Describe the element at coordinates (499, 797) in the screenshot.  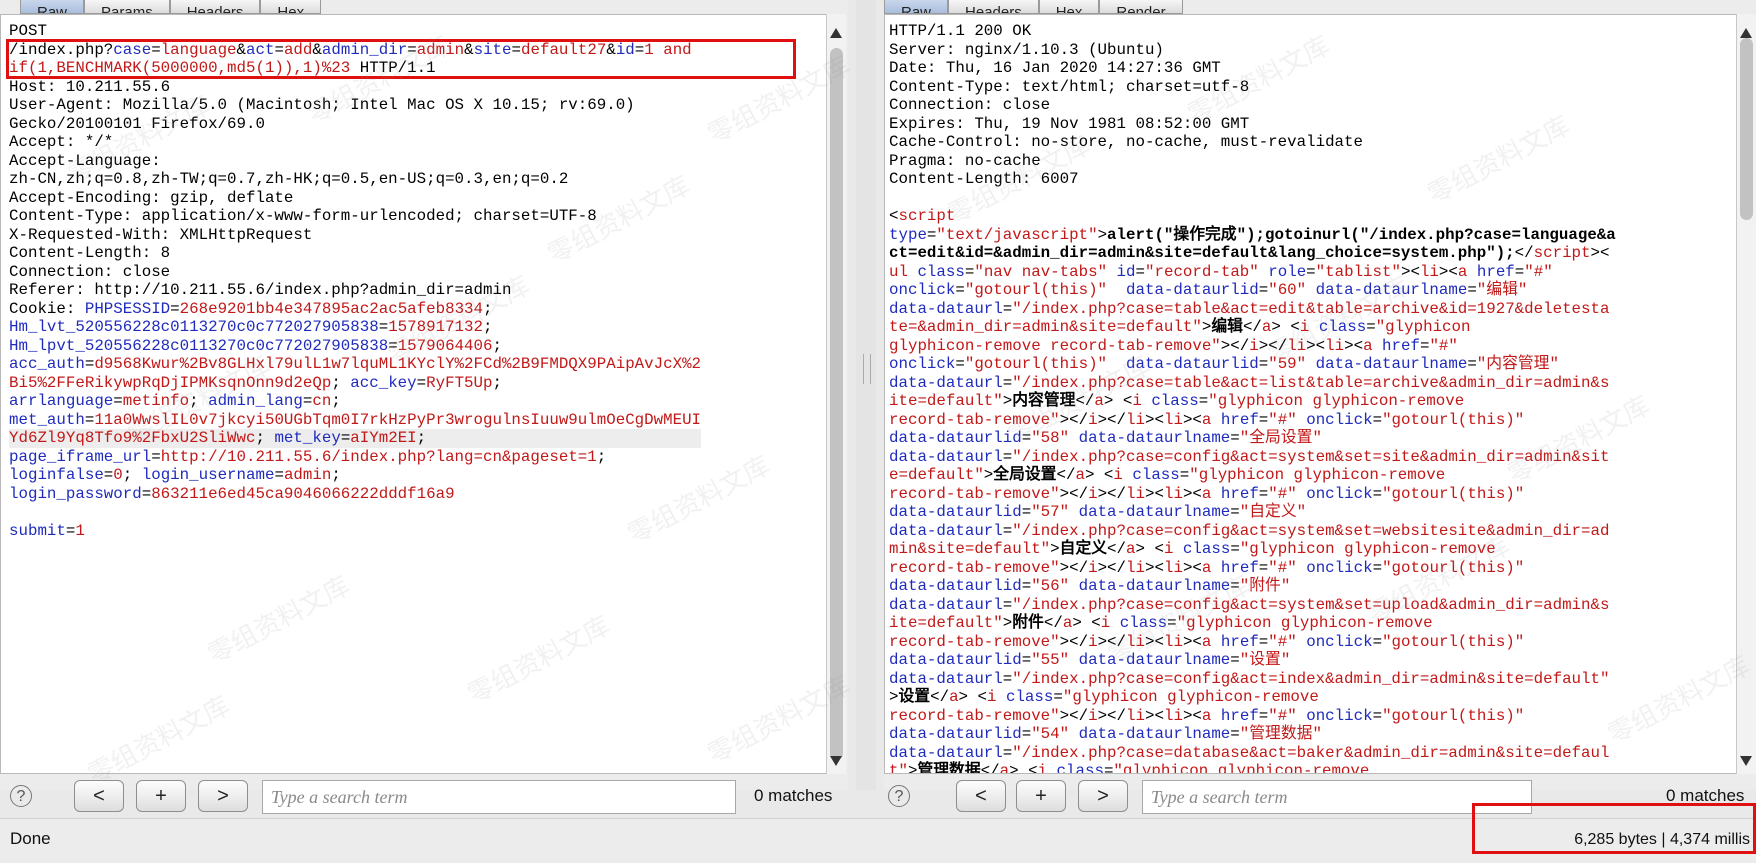
I see `request-search-input: Type a search term` at that location.